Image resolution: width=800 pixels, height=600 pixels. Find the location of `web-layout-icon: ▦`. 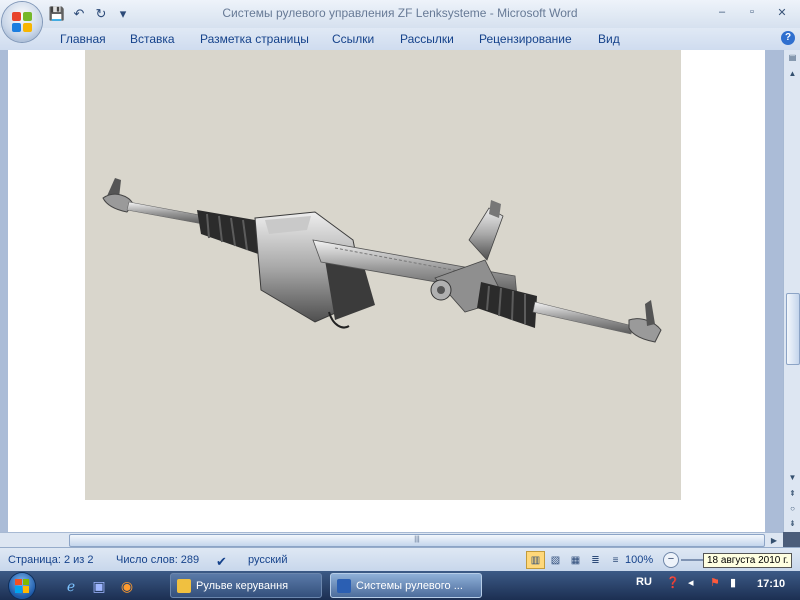

web-layout-icon: ▦ is located at coordinates (575, 560).